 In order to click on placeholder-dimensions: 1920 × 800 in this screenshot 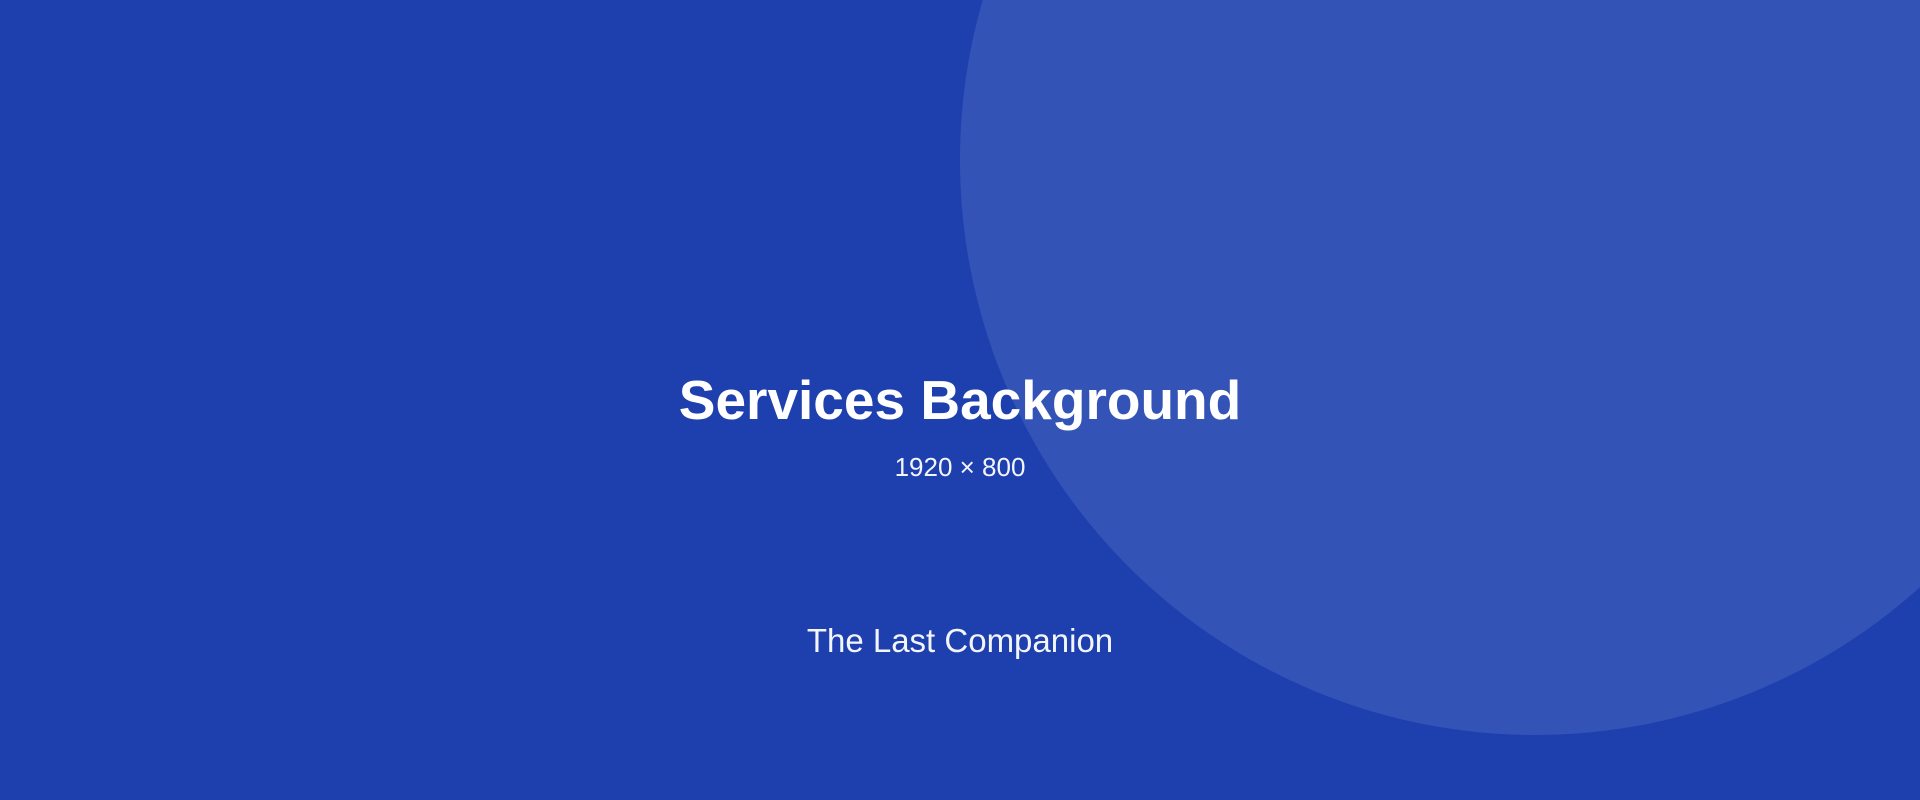, I will do `click(960, 467)`.